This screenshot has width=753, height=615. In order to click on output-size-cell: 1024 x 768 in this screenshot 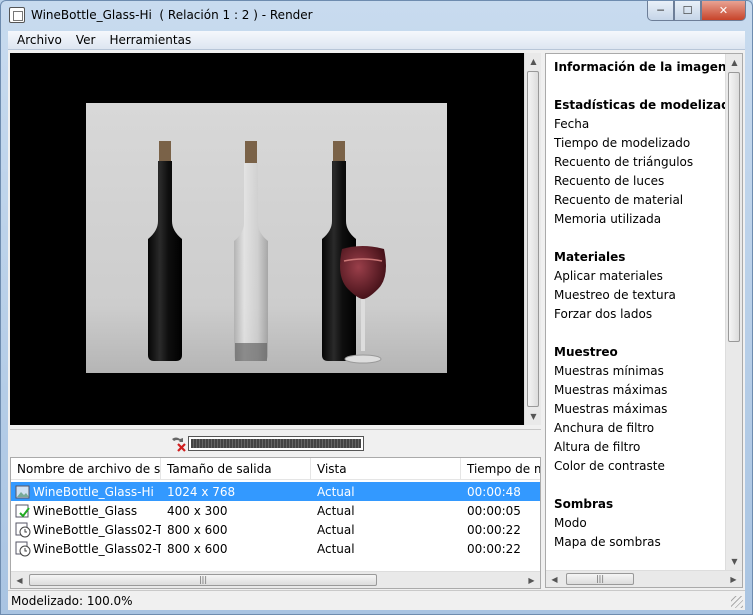, I will do `click(201, 491)`.